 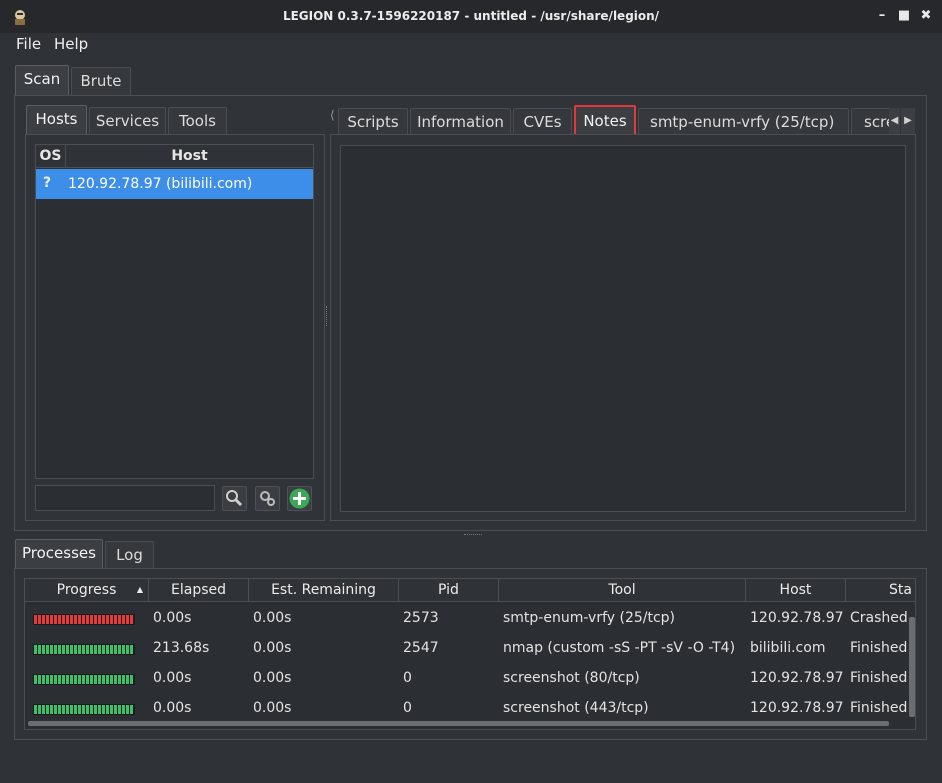 What do you see at coordinates (327, 316) in the screenshot?
I see `vertical-splitter` at bounding box center [327, 316].